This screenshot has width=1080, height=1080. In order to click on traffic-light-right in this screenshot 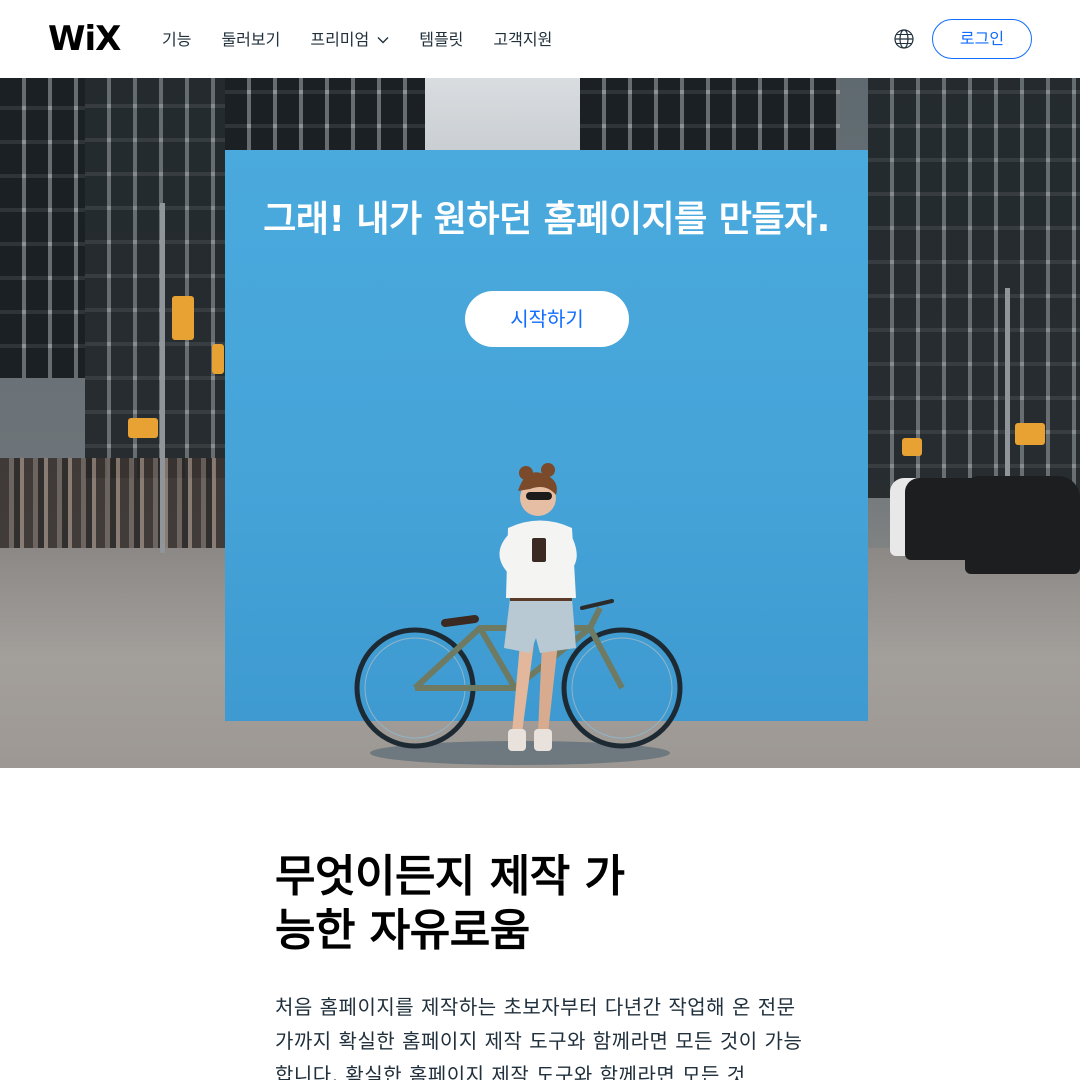, I will do `click(1030, 434)`.